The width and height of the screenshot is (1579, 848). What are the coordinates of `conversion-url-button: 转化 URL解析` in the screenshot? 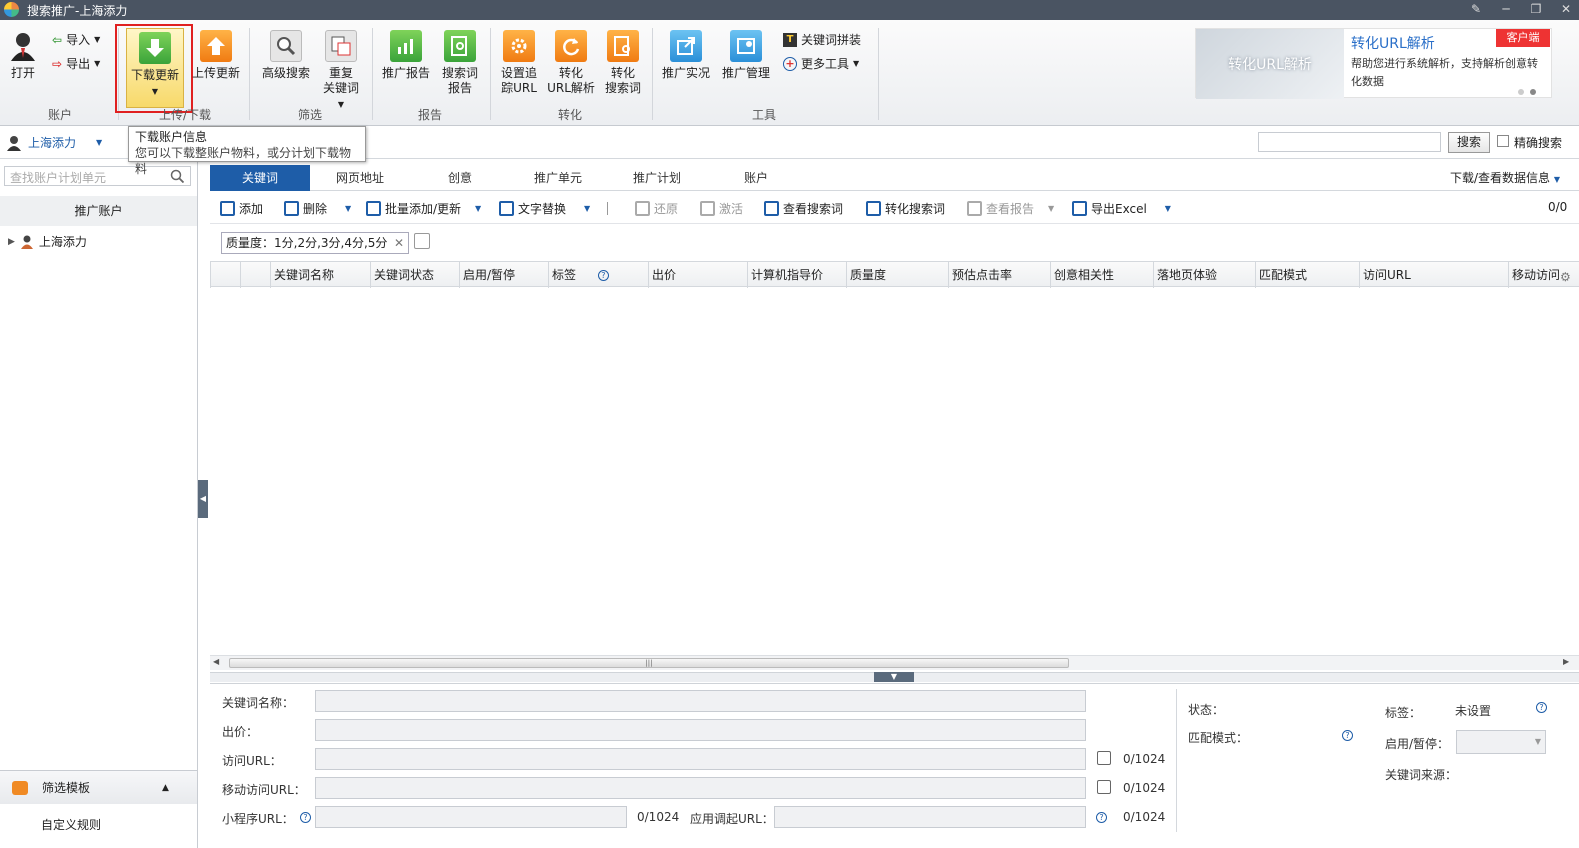 It's located at (571, 63).